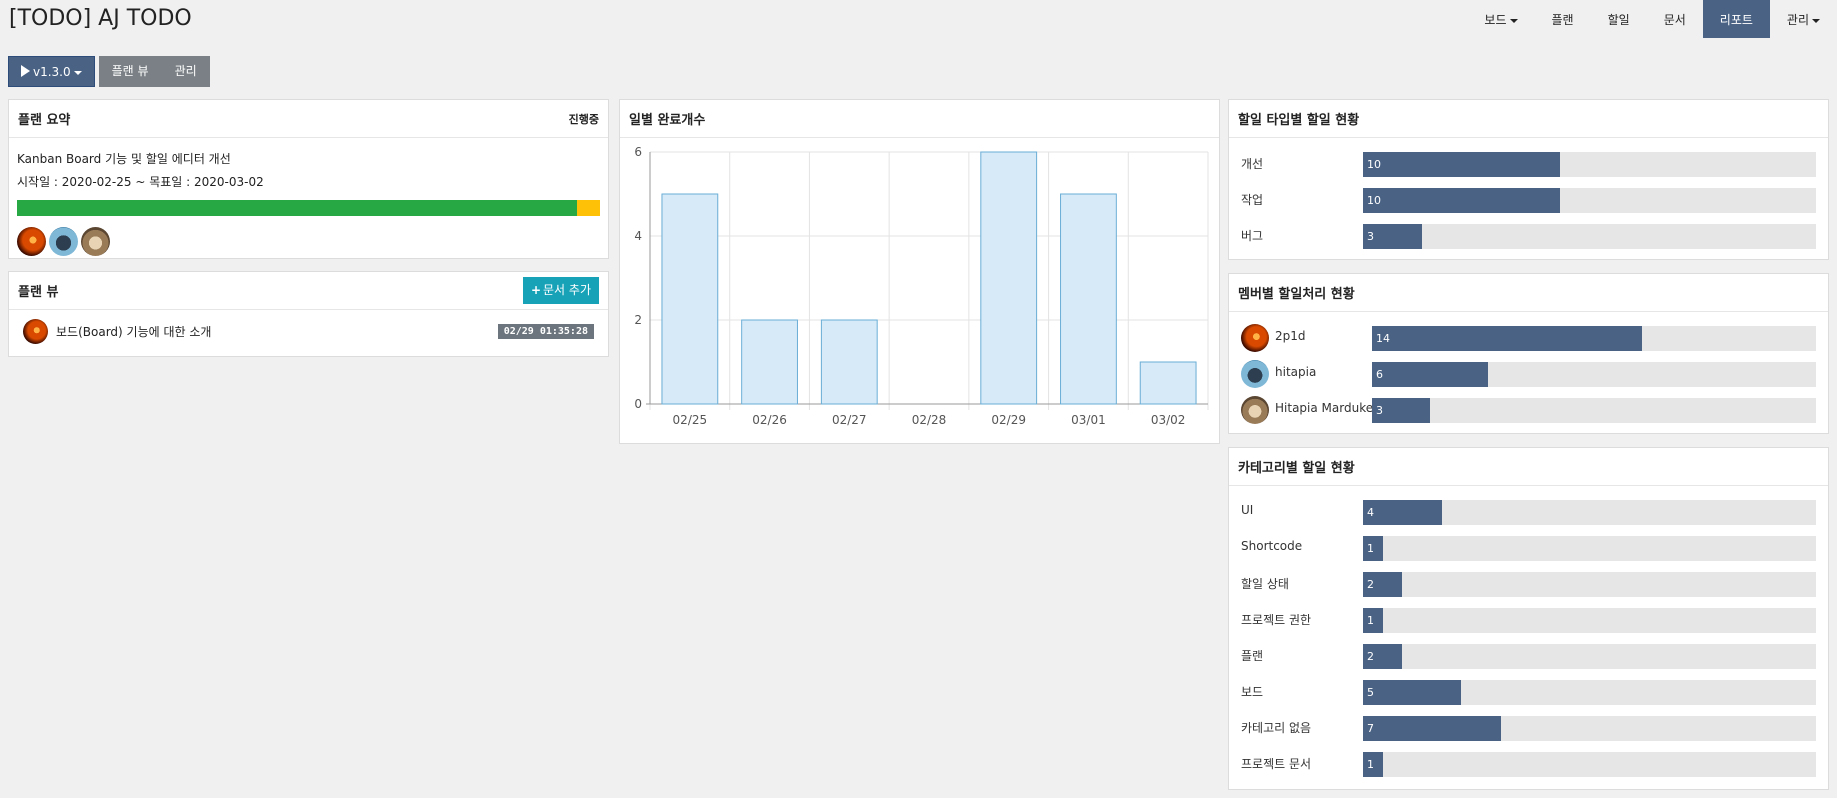  Describe the element at coordinates (1252, 164) in the screenshot. I see `stat-label: 개선` at that location.